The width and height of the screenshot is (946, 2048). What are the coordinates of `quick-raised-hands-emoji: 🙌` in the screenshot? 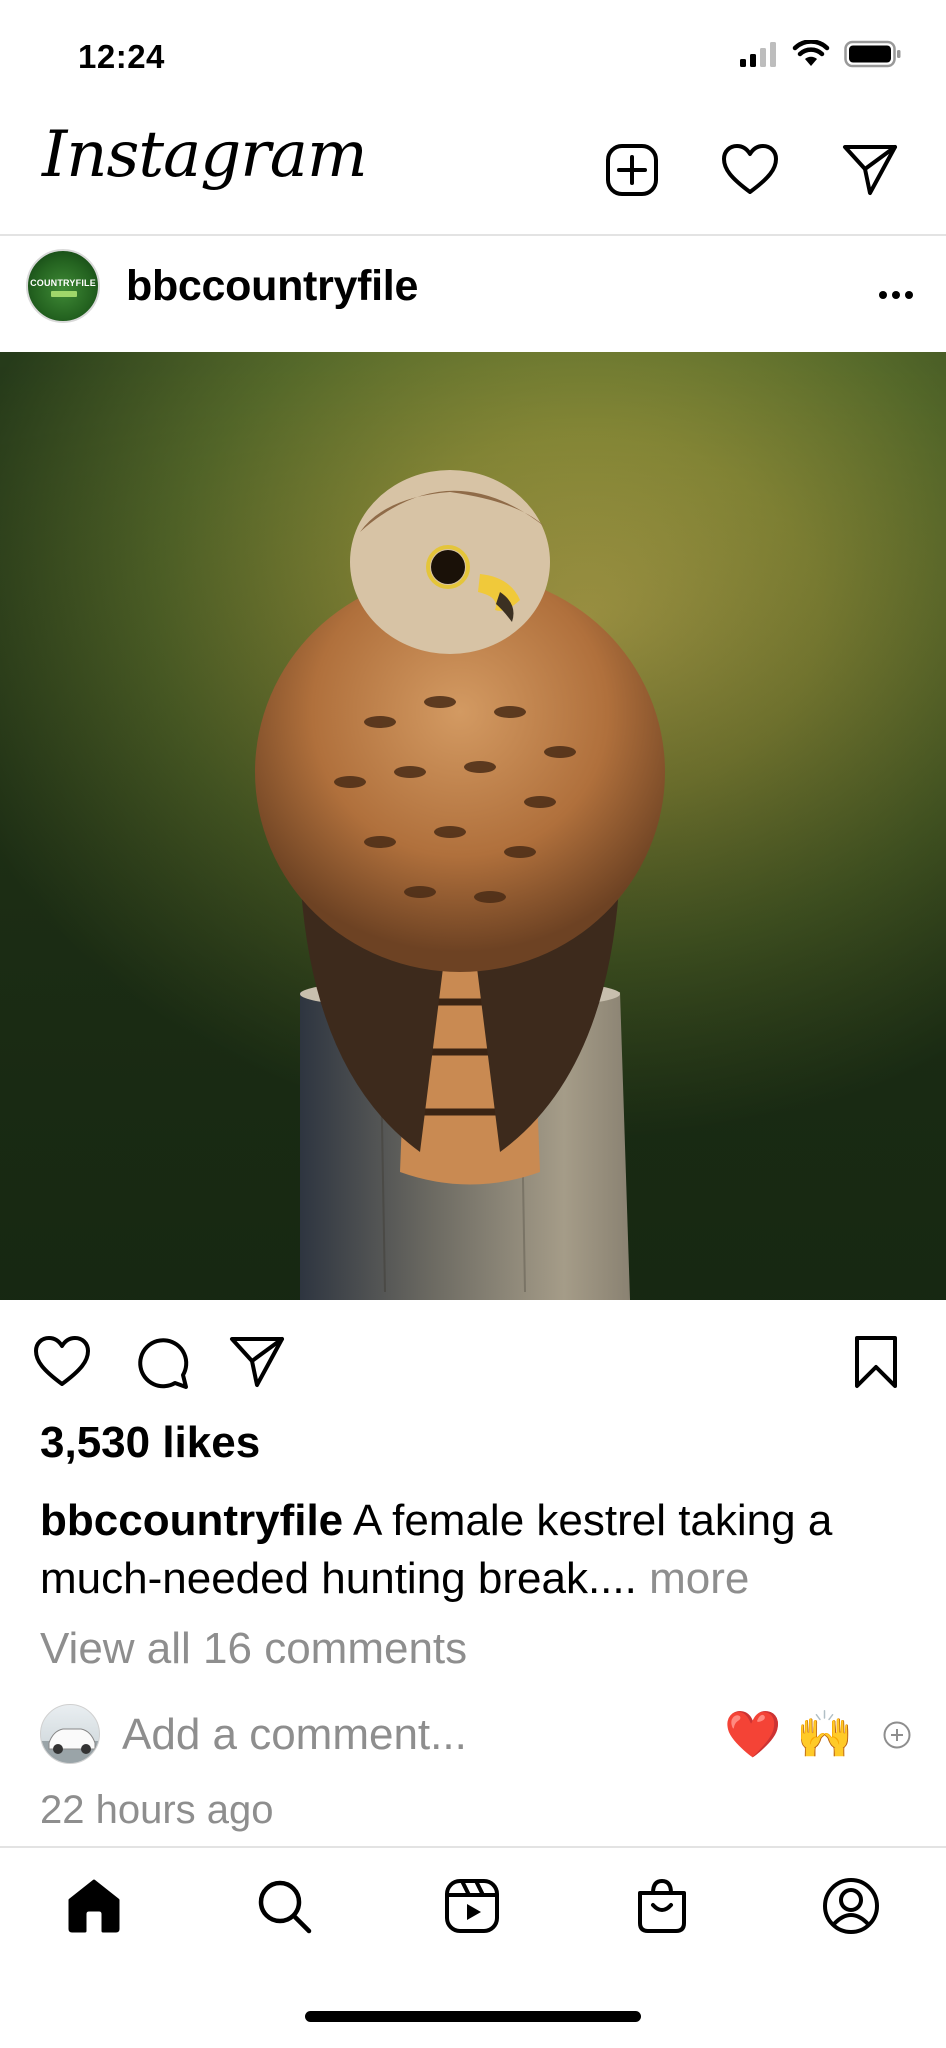 It's located at (824, 1734).